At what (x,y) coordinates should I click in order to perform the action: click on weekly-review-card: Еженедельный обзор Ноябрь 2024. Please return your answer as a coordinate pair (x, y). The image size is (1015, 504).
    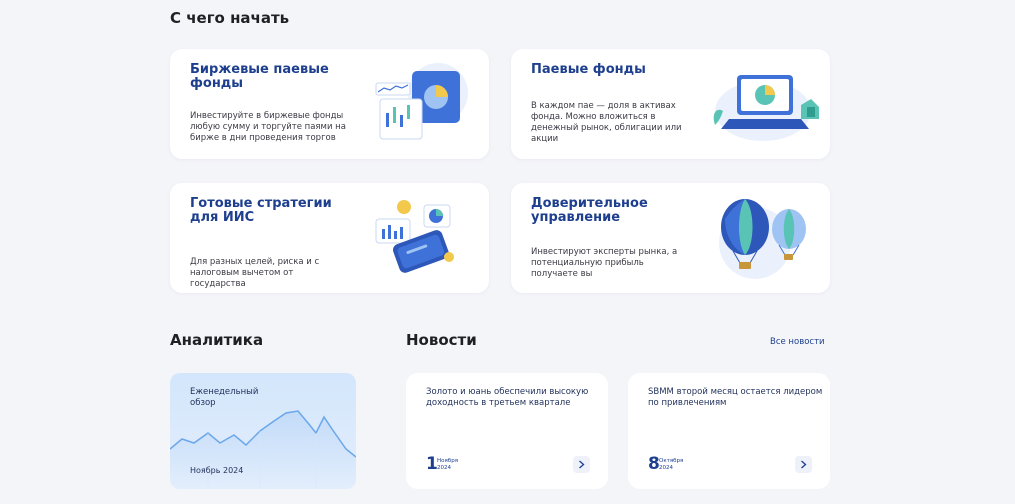
    Looking at the image, I should click on (263, 431).